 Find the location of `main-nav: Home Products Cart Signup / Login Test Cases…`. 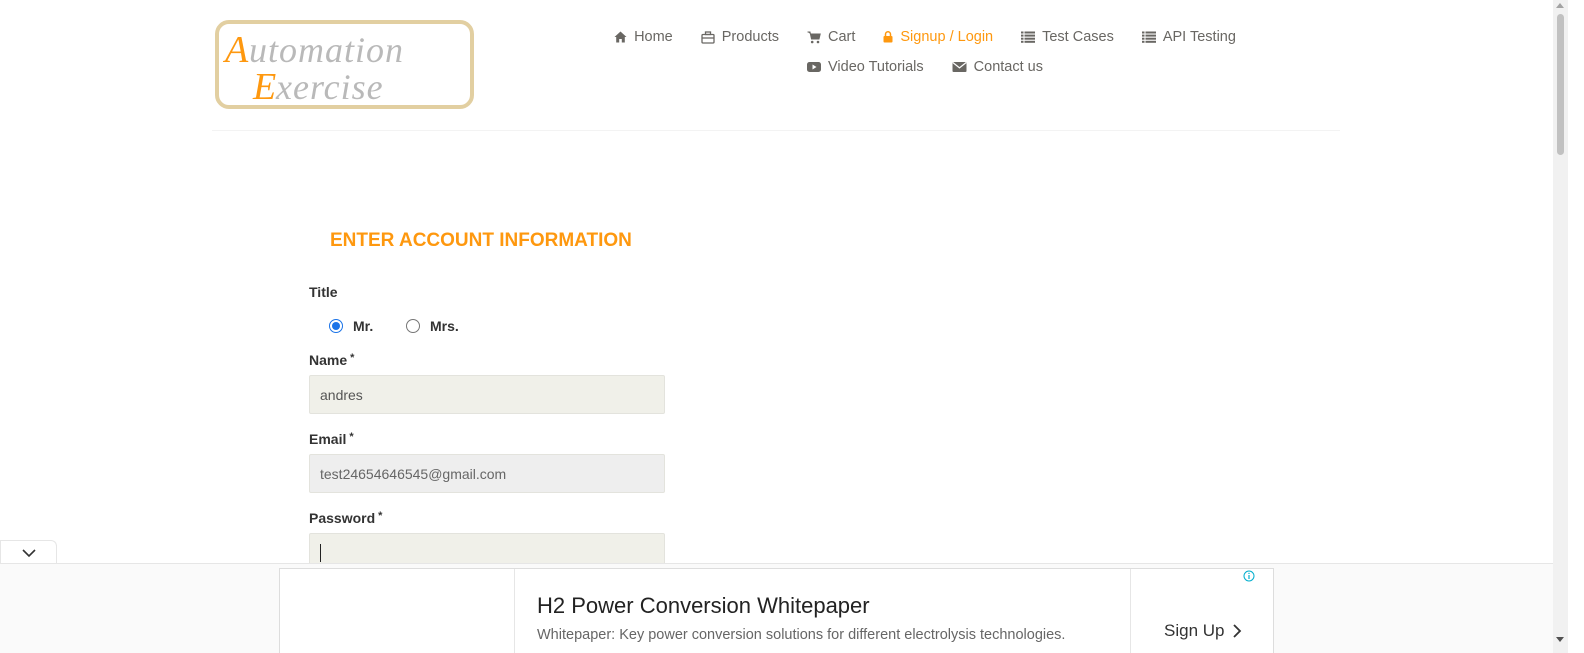

main-nav: Home Products Cart Signup / Login Test Cases… is located at coordinates (925, 58).